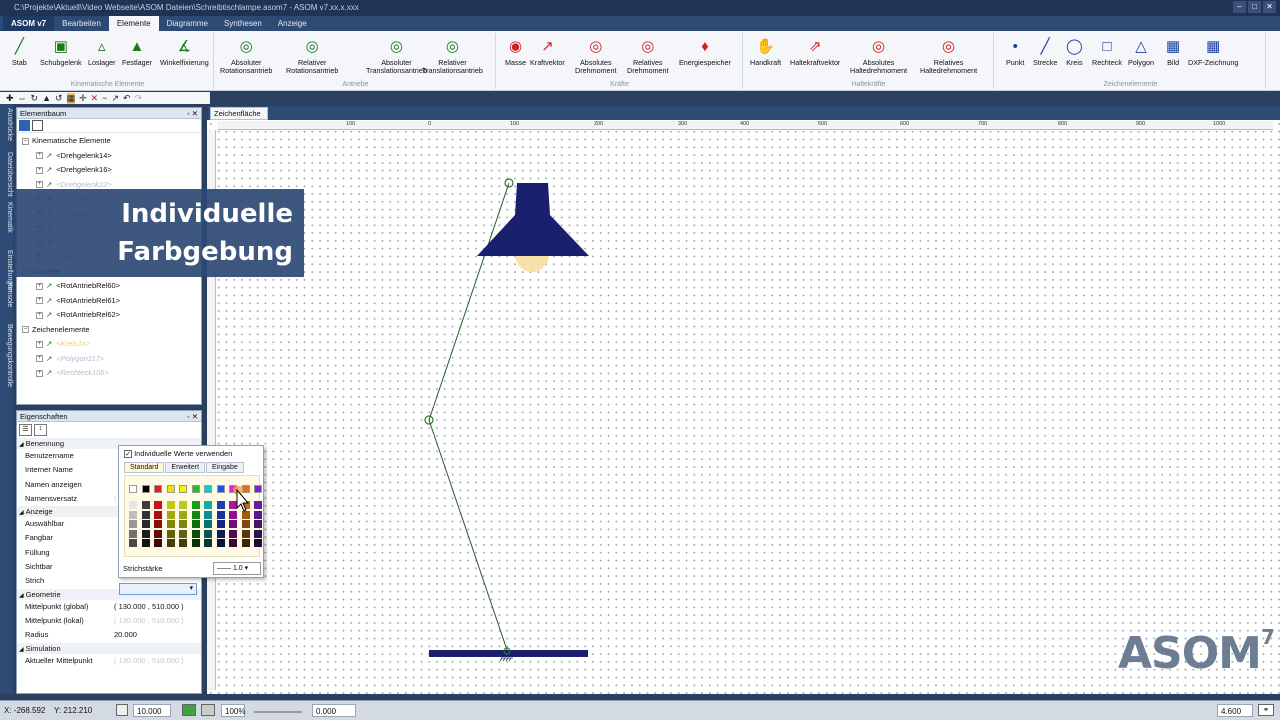 The image size is (1280, 720). What do you see at coordinates (241, 499) in the screenshot?
I see `mouse-cursor-icon` at bounding box center [241, 499].